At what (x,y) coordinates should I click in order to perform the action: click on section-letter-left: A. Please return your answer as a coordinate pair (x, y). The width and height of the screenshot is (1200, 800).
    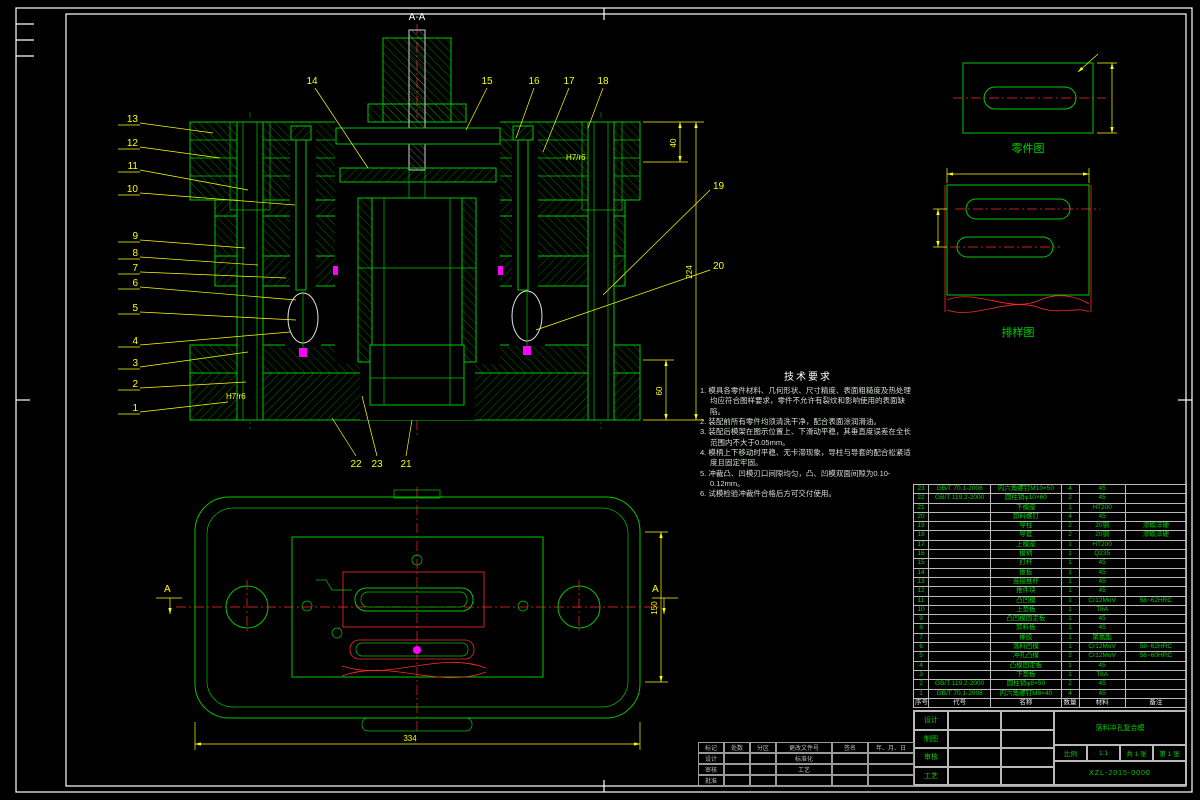
    Looking at the image, I should click on (167, 589).